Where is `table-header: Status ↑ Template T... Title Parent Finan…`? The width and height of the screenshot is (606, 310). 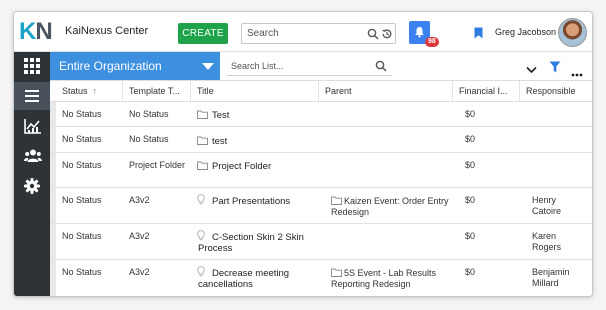
table-header: Status ↑ Template T... Title Parent Finan… is located at coordinates (321, 91).